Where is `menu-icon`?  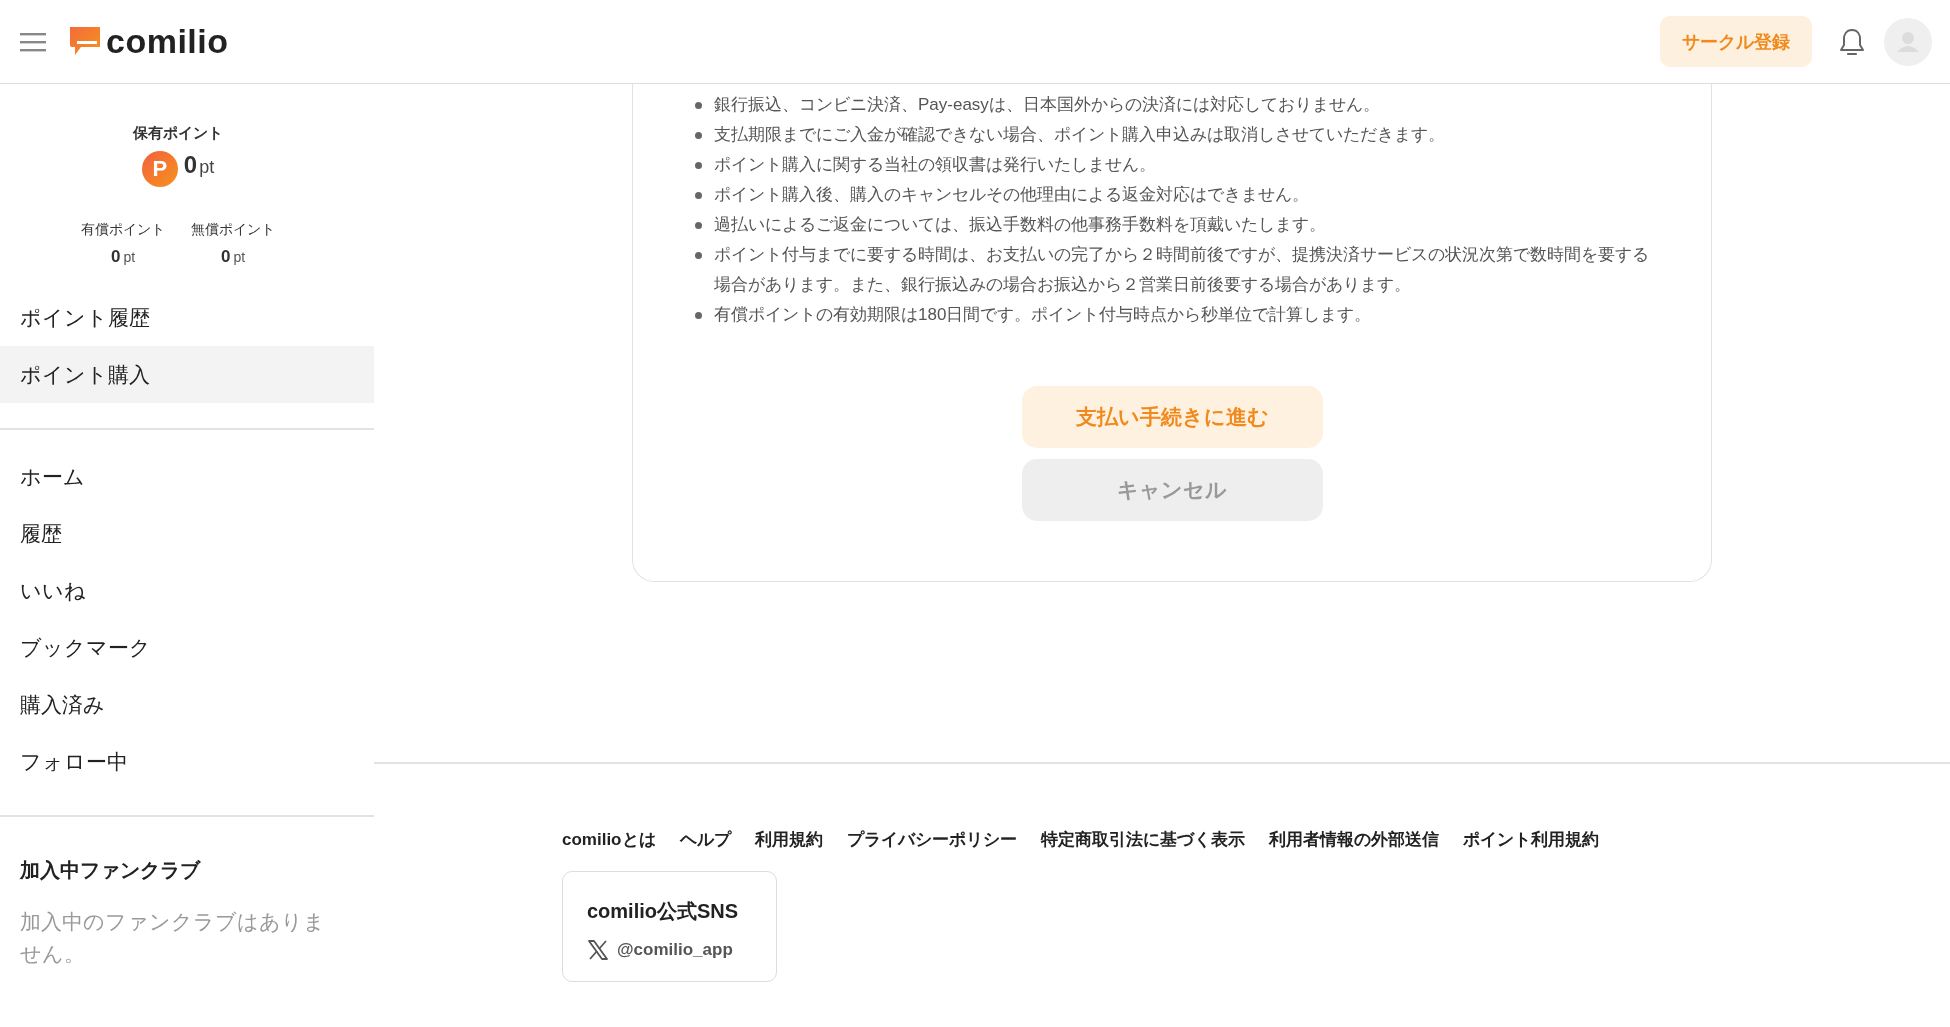
menu-icon is located at coordinates (33, 41).